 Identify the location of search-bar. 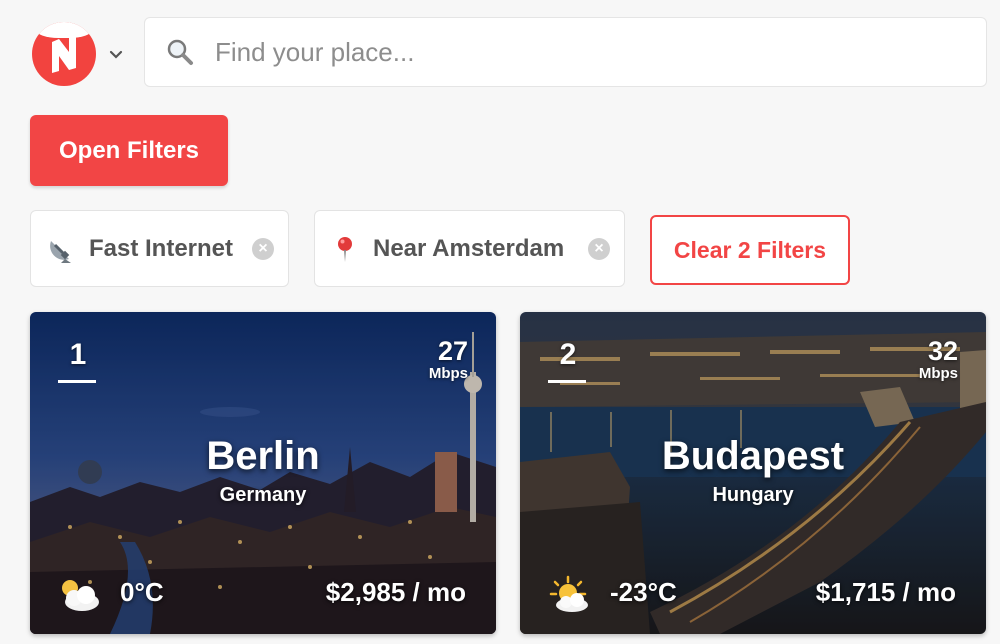
(565, 52).